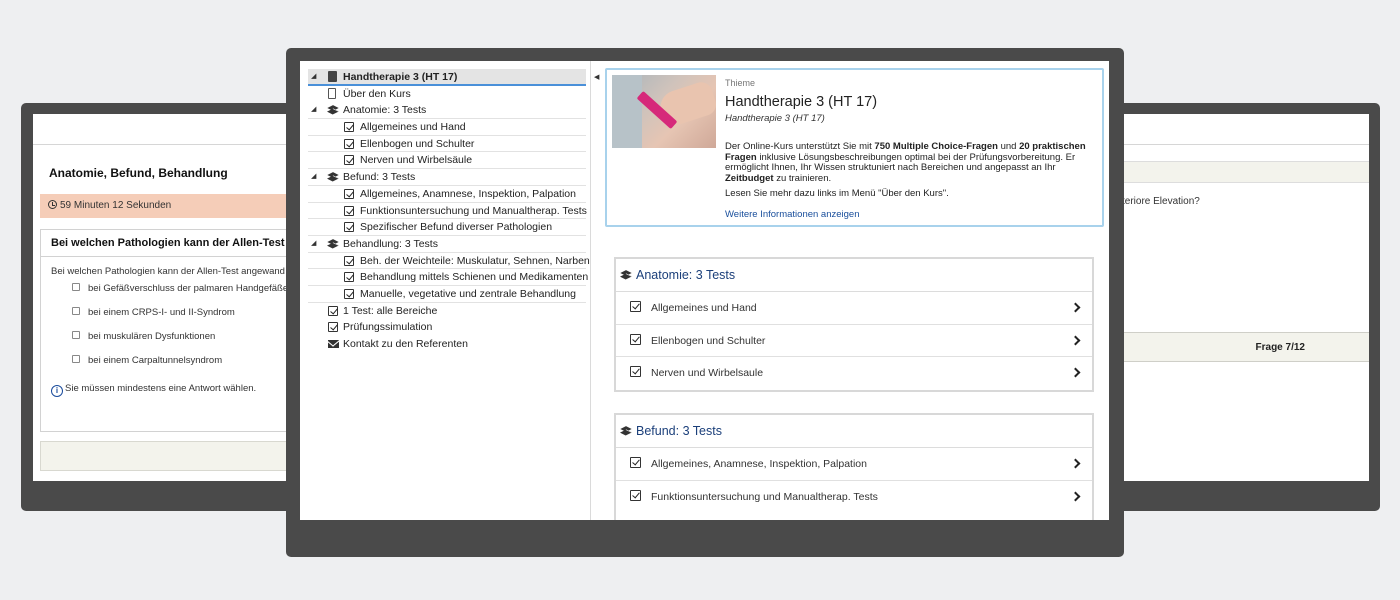 The width and height of the screenshot is (1400, 600). What do you see at coordinates (854, 431) in the screenshot?
I see `panel-title: Befund: 3 Tests` at bounding box center [854, 431].